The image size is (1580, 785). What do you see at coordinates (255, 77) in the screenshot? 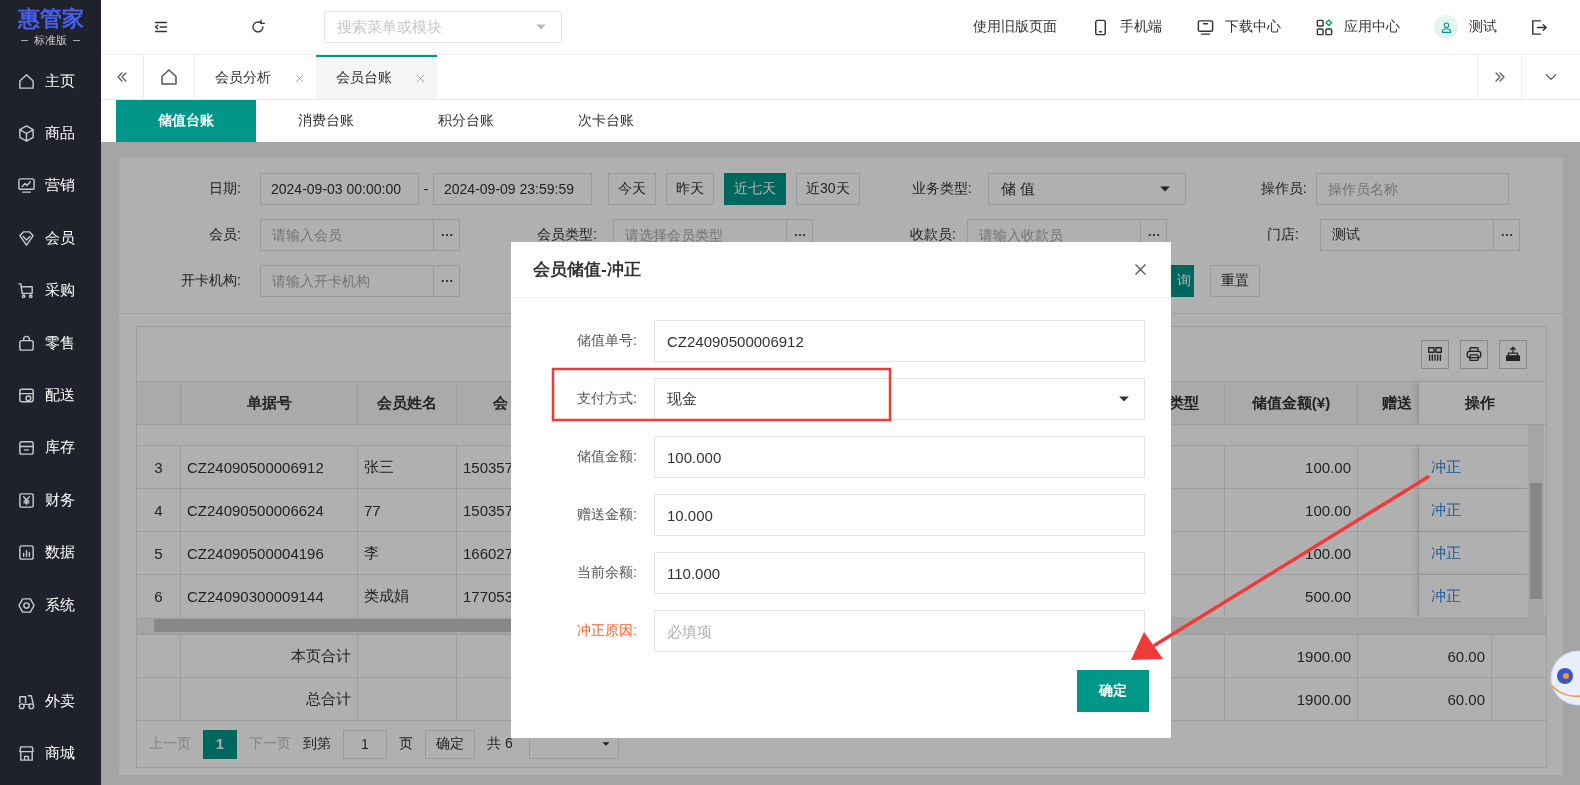
I see `page-tab: 会员分析` at bounding box center [255, 77].